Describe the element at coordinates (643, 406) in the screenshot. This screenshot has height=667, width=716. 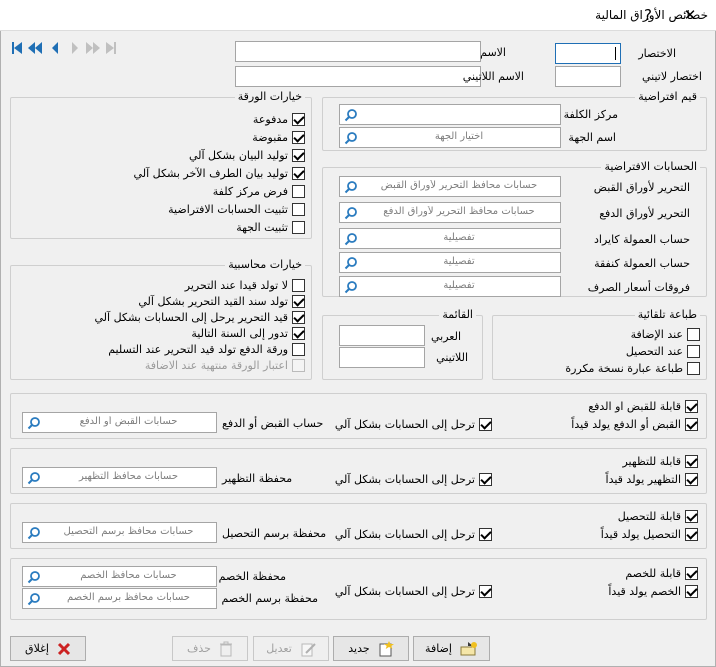
I see `collect_pay-checkbox-1: قابلة للقبض او الدفع` at that location.